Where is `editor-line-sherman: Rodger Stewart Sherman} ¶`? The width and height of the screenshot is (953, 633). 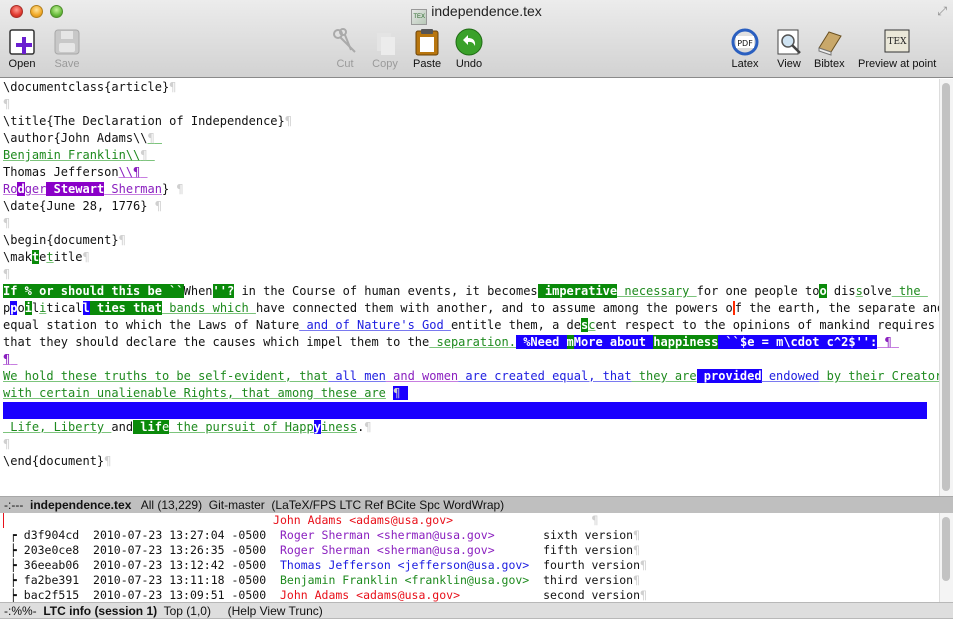
editor-line-sherman: Rodger Stewart Sherman} ¶ is located at coordinates (93, 189).